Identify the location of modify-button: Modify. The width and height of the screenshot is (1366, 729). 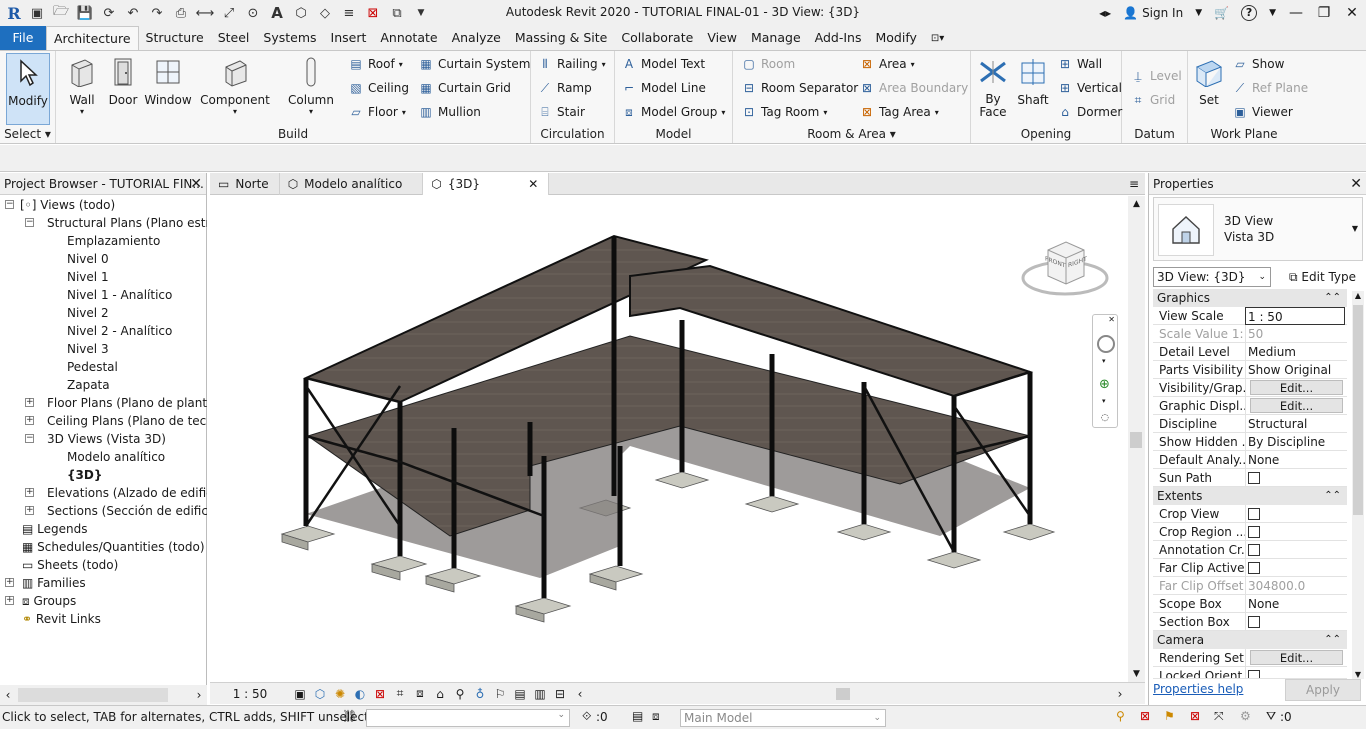
(28, 89).